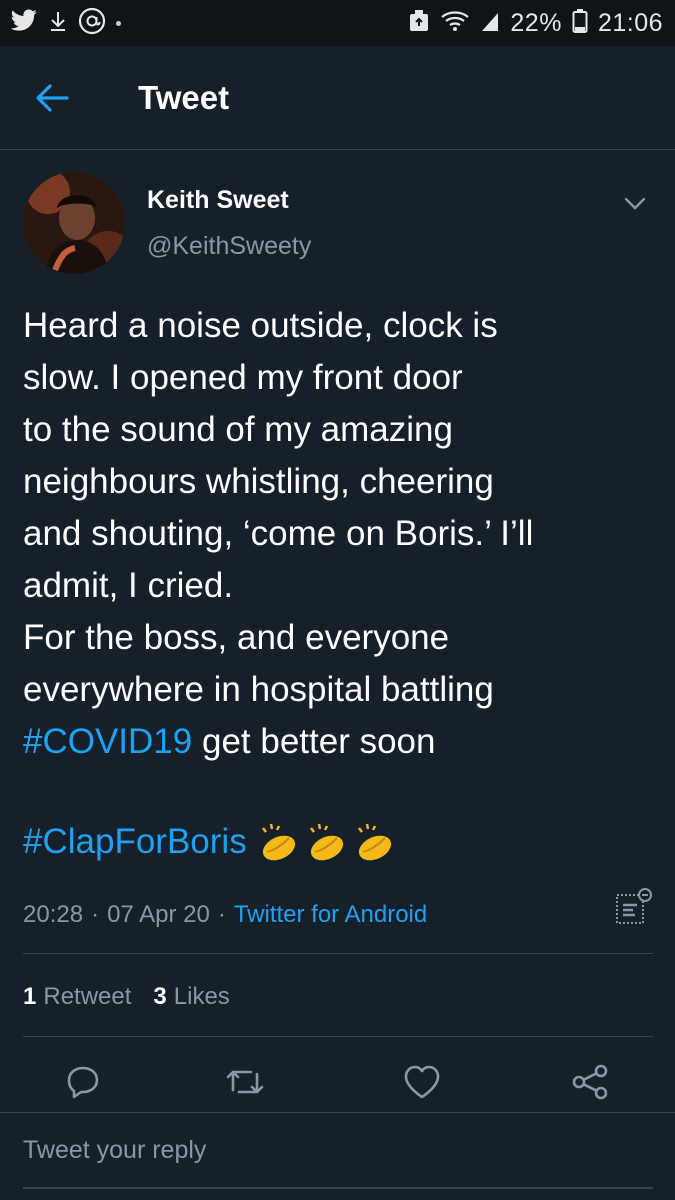  Describe the element at coordinates (118, 23) in the screenshot. I see `notification-dot-icon` at that location.